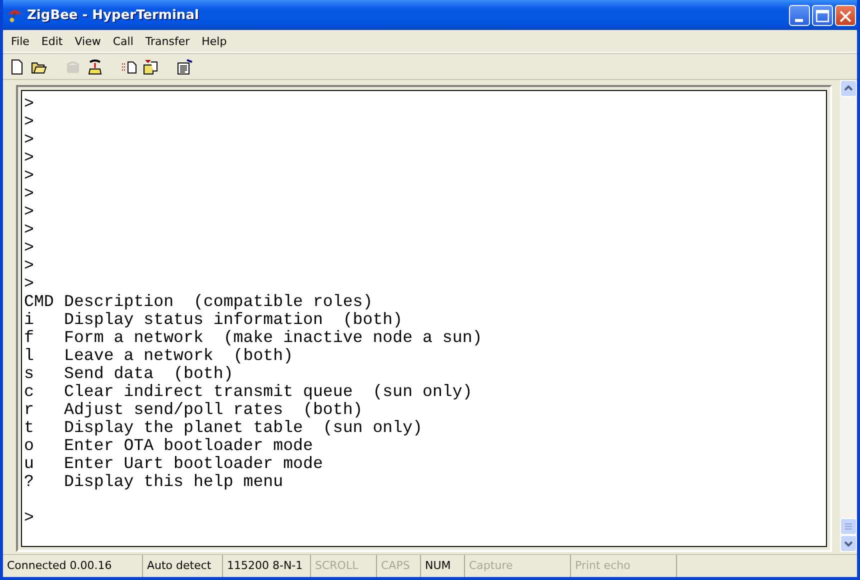 The image size is (860, 580). What do you see at coordinates (214, 41) in the screenshot?
I see `menu-item: Help` at bounding box center [214, 41].